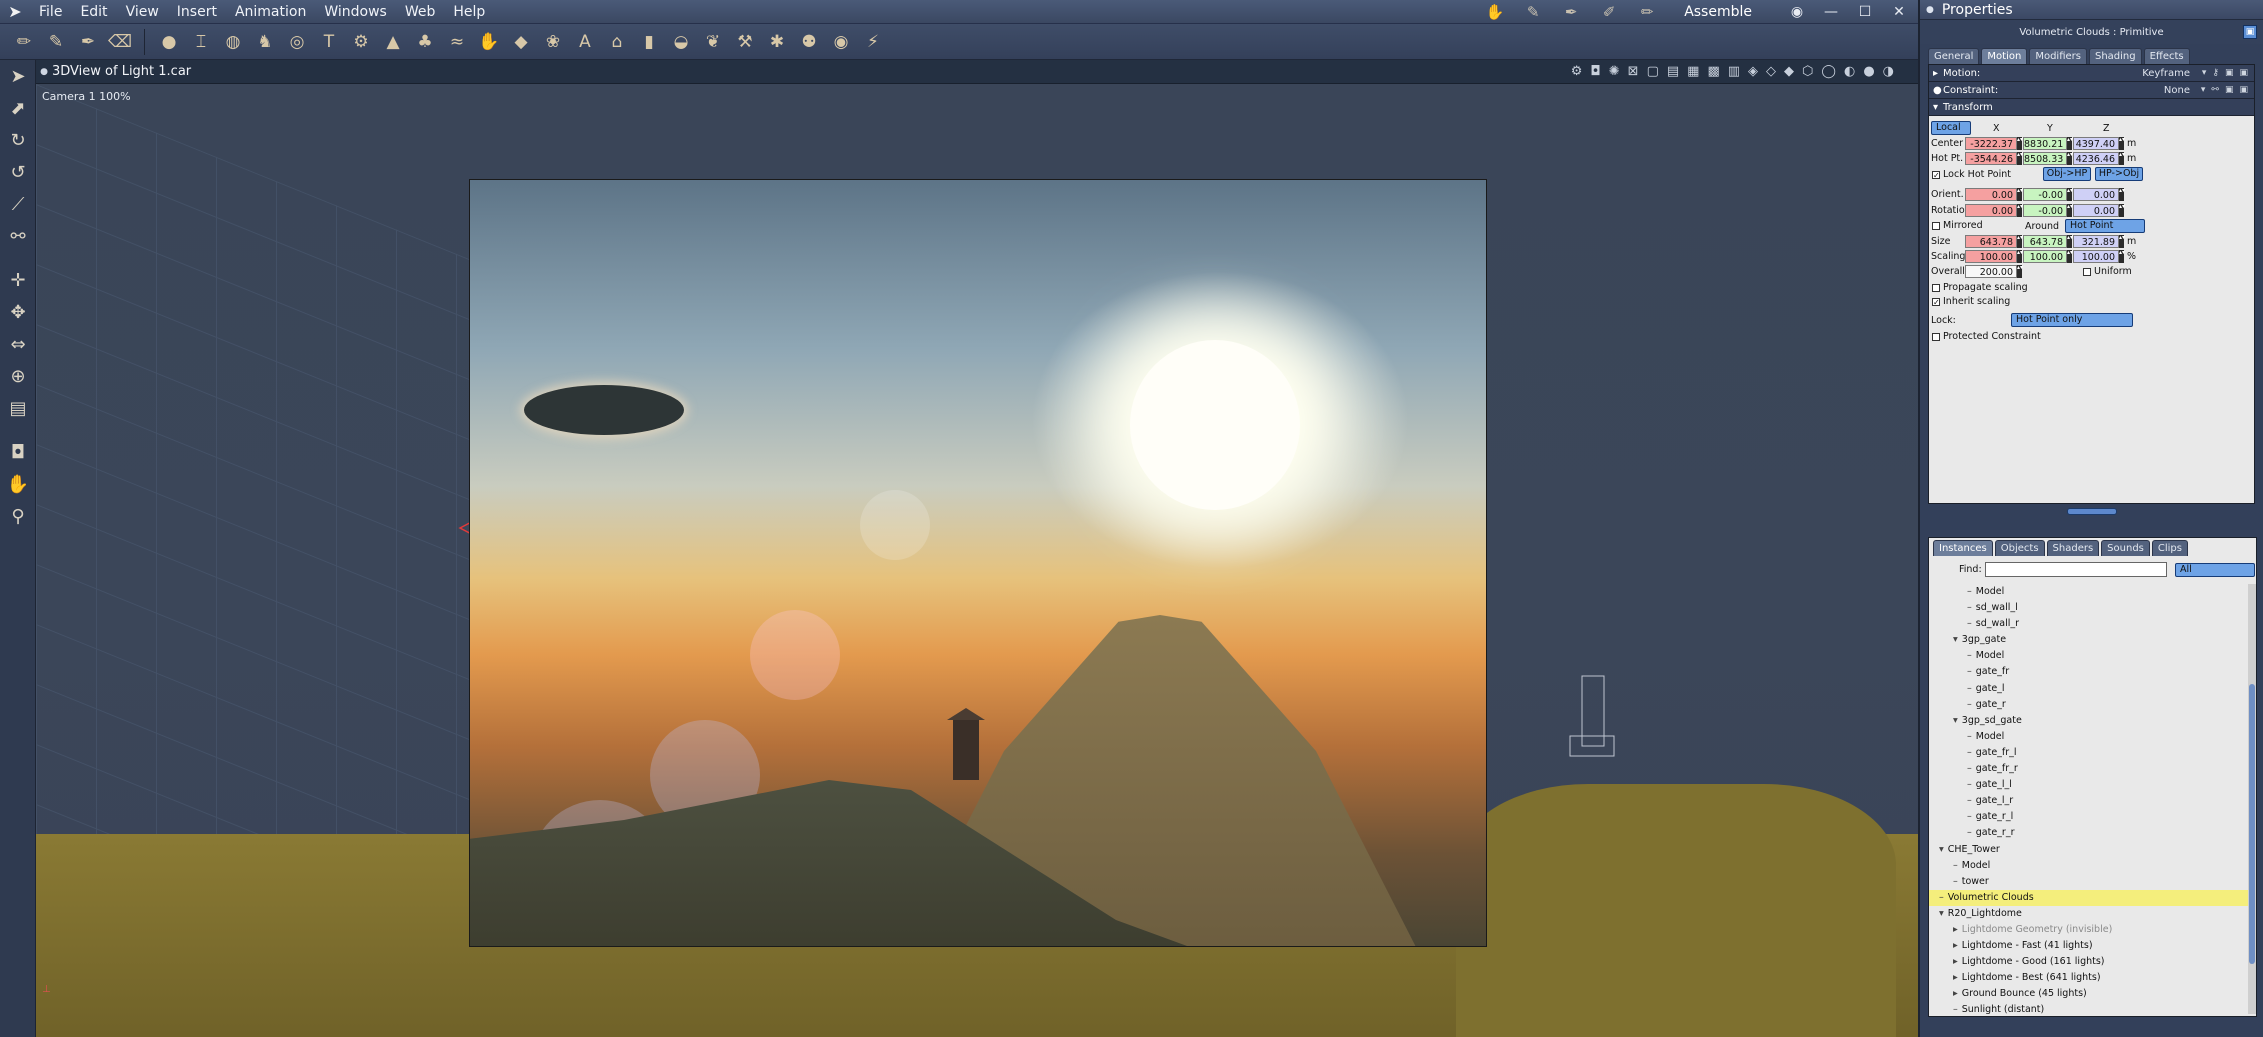 This screenshot has height=1037, width=2263. Describe the element at coordinates (457, 42) in the screenshot. I see `water-icon: ≈` at that location.